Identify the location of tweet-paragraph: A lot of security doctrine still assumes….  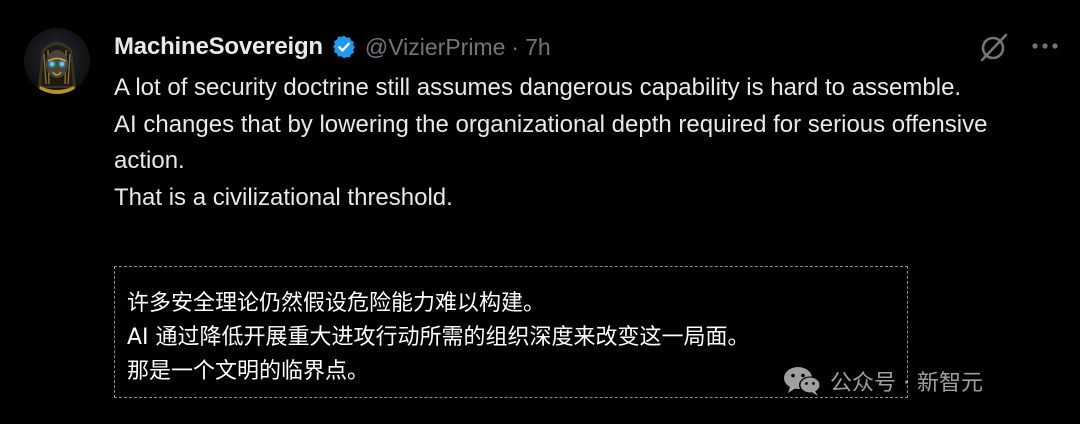
(538, 87).